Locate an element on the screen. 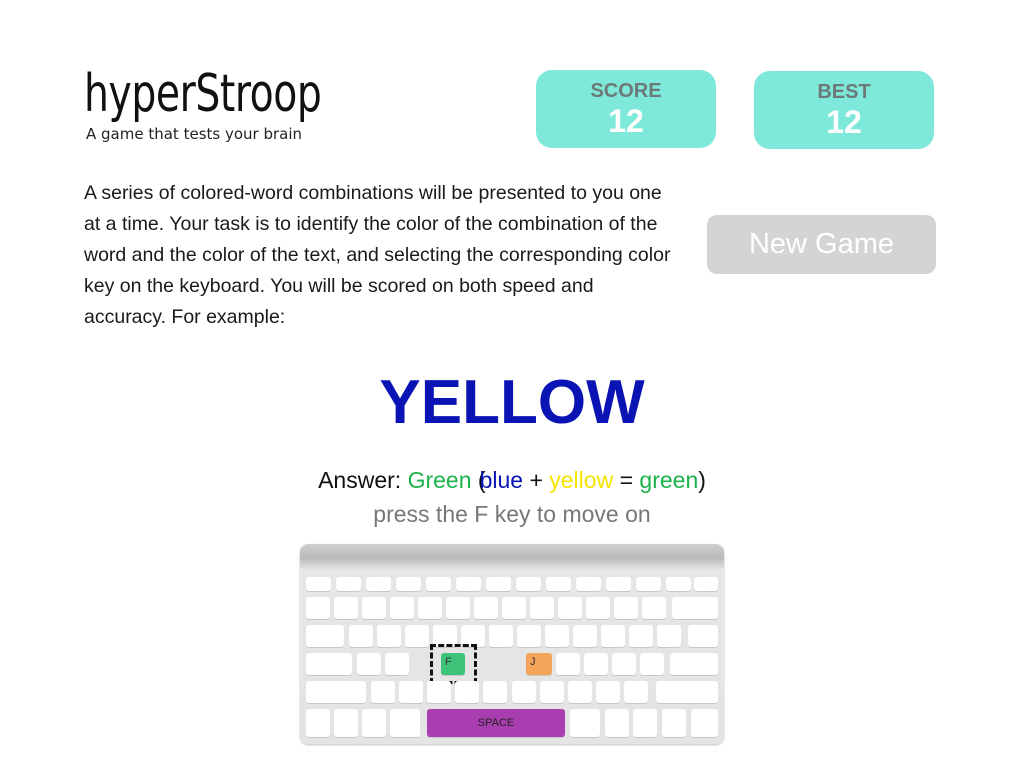 This screenshot has width=1024, height=768. best-label: BEST is located at coordinates (844, 92).